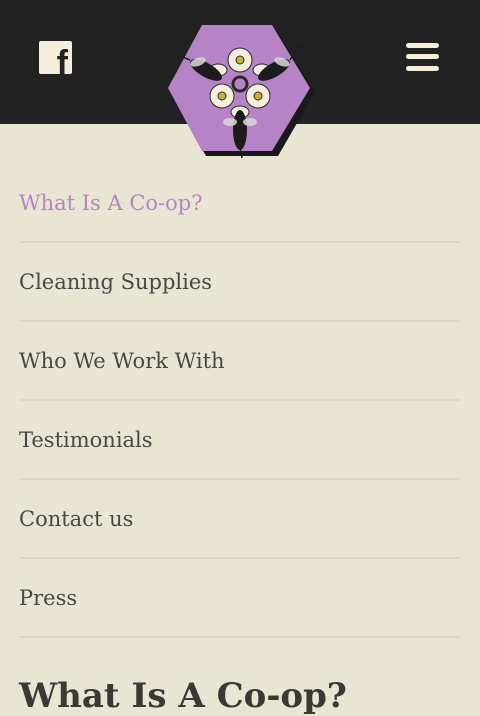 This screenshot has width=480, height=716. Describe the element at coordinates (422, 57) in the screenshot. I see `hamburger-menu-icon` at that location.